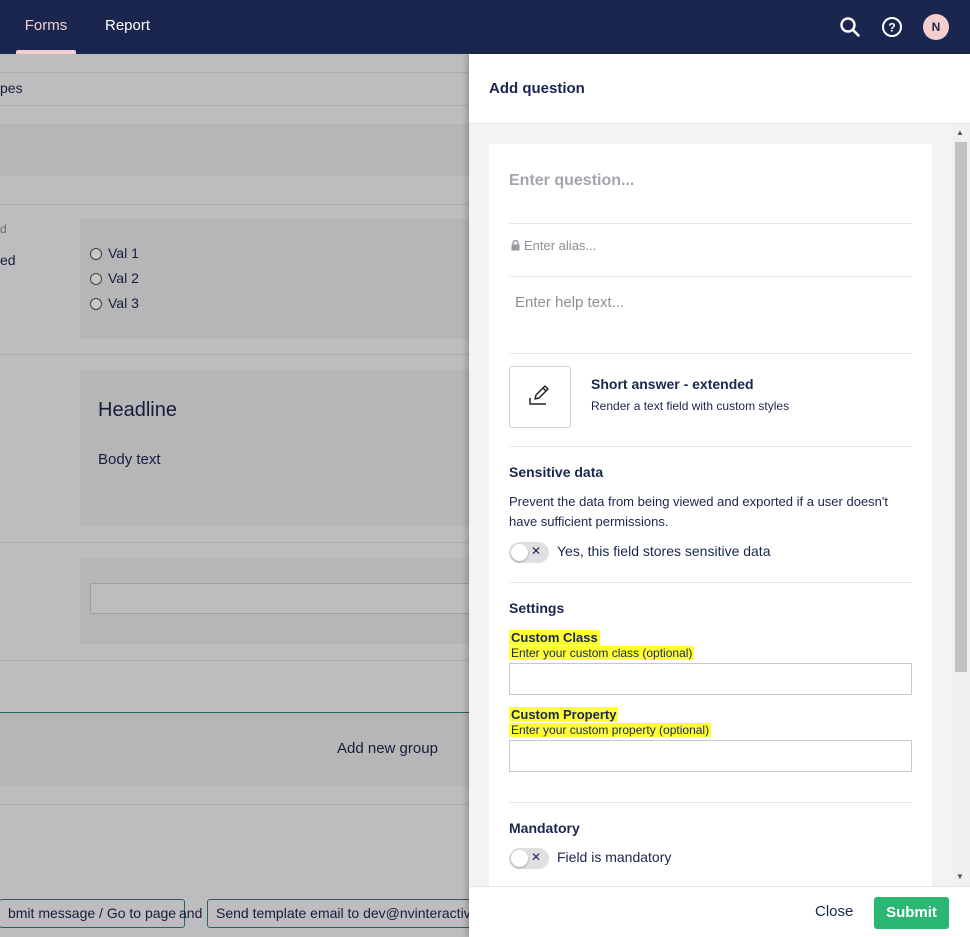 This screenshot has height=937, width=970. Describe the element at coordinates (537, 608) in the screenshot. I see `settings-title: Settings` at that location.